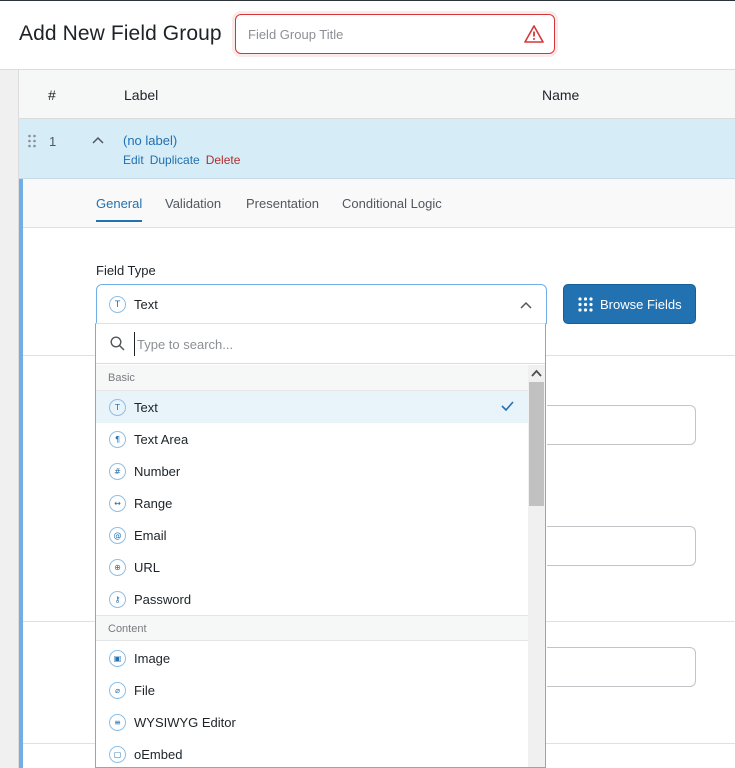  What do you see at coordinates (117, 722) in the screenshot?
I see `wysiwyg-icon: ≡` at bounding box center [117, 722].